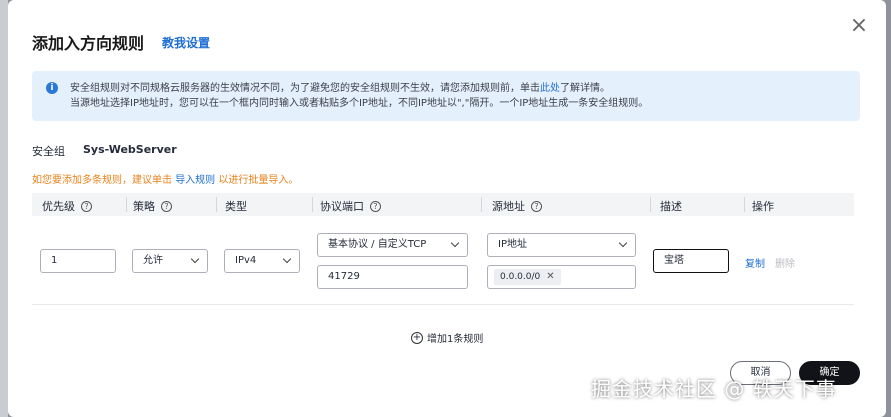 This screenshot has width=891, height=417. Describe the element at coordinates (527, 277) in the screenshot. I see `ip-tag: 0.0.0.0/0 ✕` at that location.